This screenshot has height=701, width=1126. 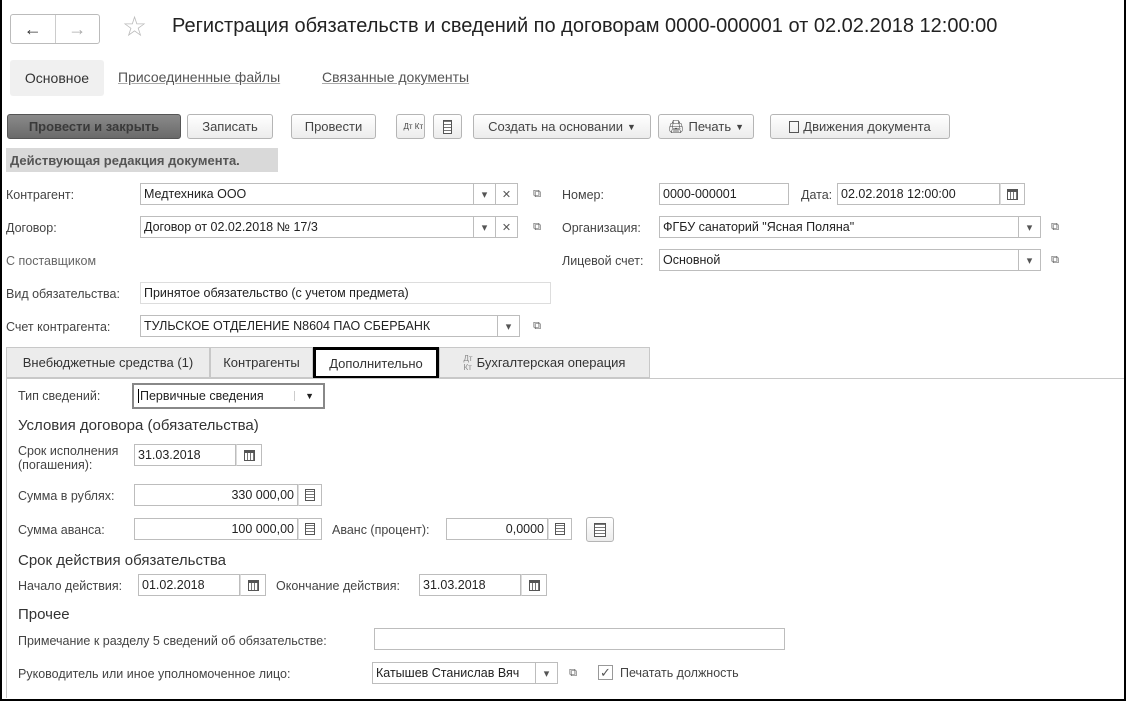 What do you see at coordinates (199, 77) in the screenshot?
I see `tab-attached-files: Присоединенные файлы` at bounding box center [199, 77].